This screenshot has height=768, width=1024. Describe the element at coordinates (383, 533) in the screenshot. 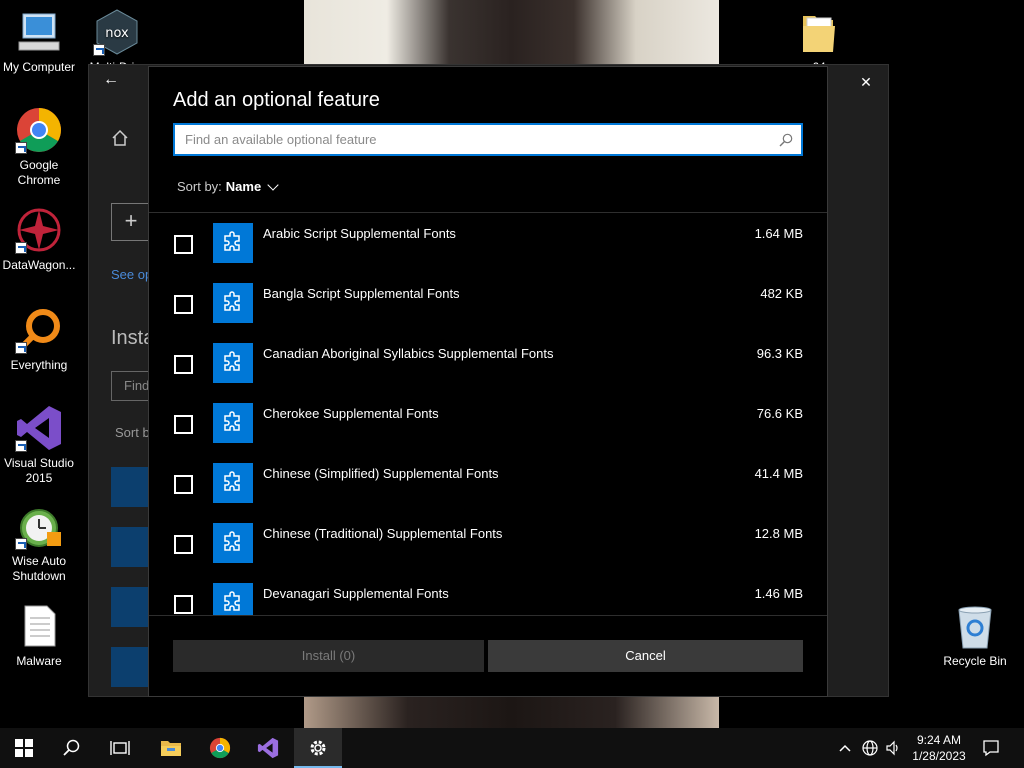

I see `feature-name: Chinese (Traditional) Supplemental Fonts` at that location.